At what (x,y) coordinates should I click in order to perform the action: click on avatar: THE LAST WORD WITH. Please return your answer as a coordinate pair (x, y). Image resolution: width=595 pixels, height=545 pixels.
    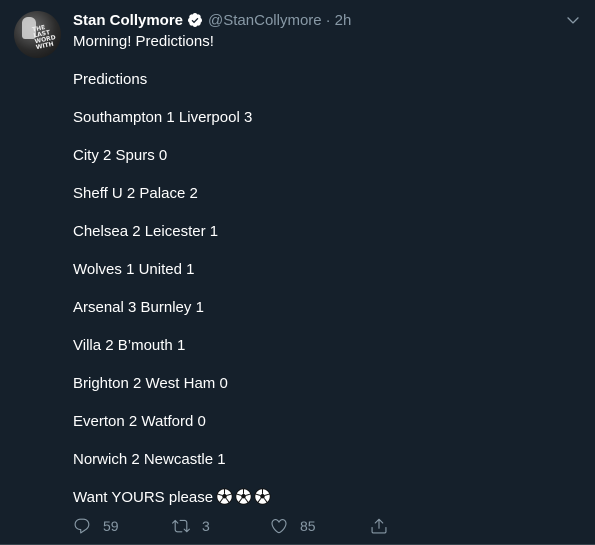
    Looking at the image, I should click on (37, 34).